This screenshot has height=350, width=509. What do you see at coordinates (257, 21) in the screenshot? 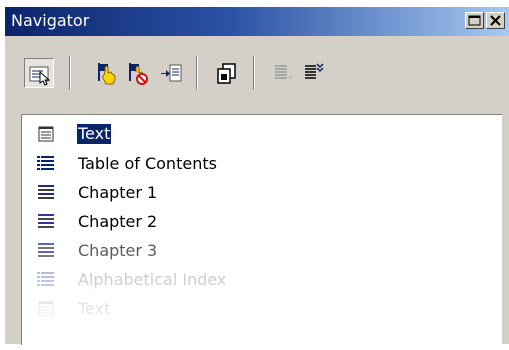
I see `title-bar: Navigator` at bounding box center [257, 21].